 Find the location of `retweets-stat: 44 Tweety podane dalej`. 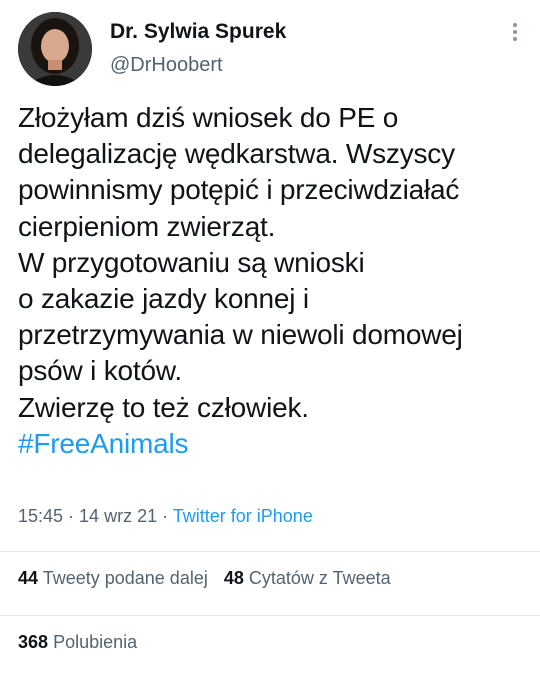

retweets-stat: 44 Tweety podane dalej is located at coordinates (113, 578).